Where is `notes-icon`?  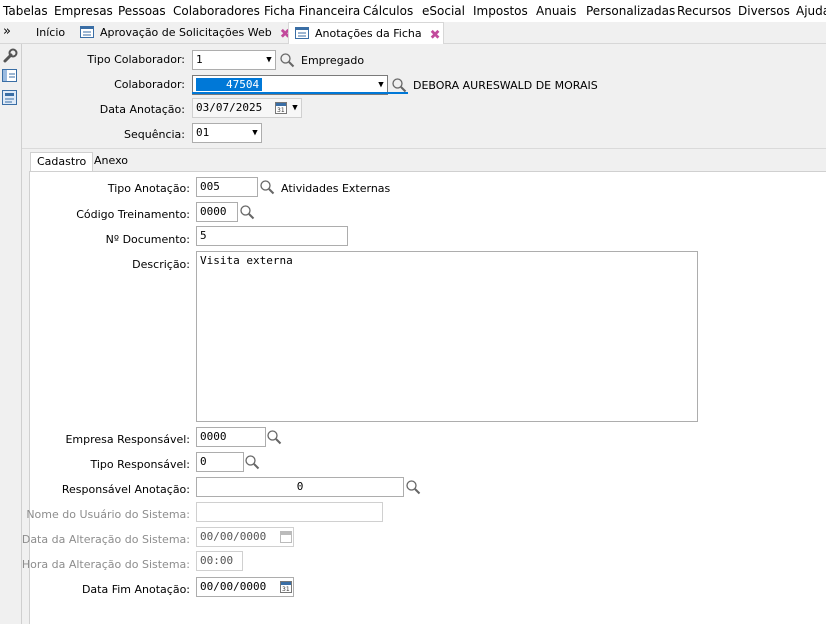 notes-icon is located at coordinates (10, 98).